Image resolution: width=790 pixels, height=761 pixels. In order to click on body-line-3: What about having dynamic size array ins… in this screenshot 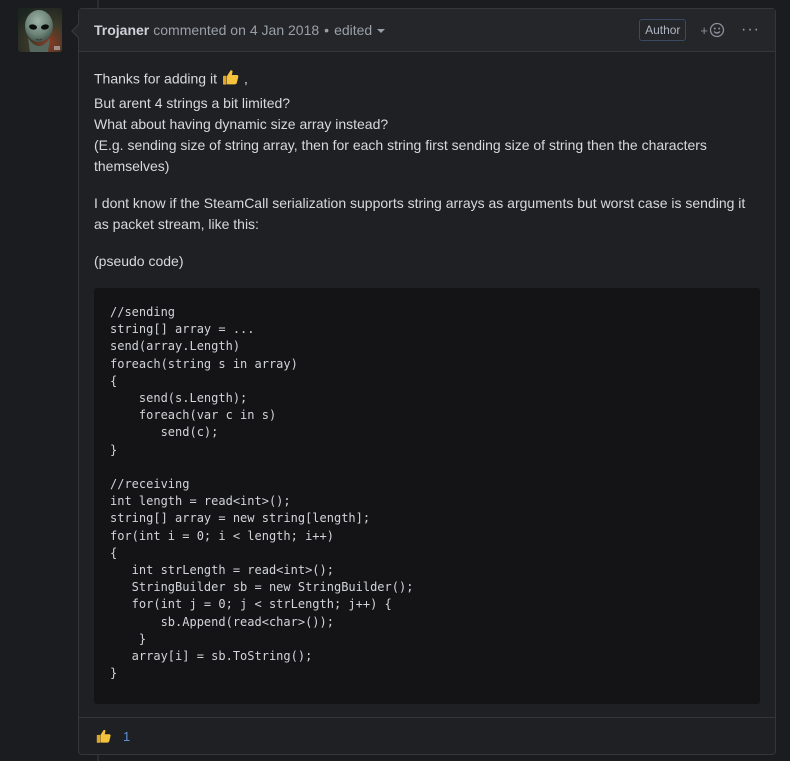, I will do `click(241, 124)`.